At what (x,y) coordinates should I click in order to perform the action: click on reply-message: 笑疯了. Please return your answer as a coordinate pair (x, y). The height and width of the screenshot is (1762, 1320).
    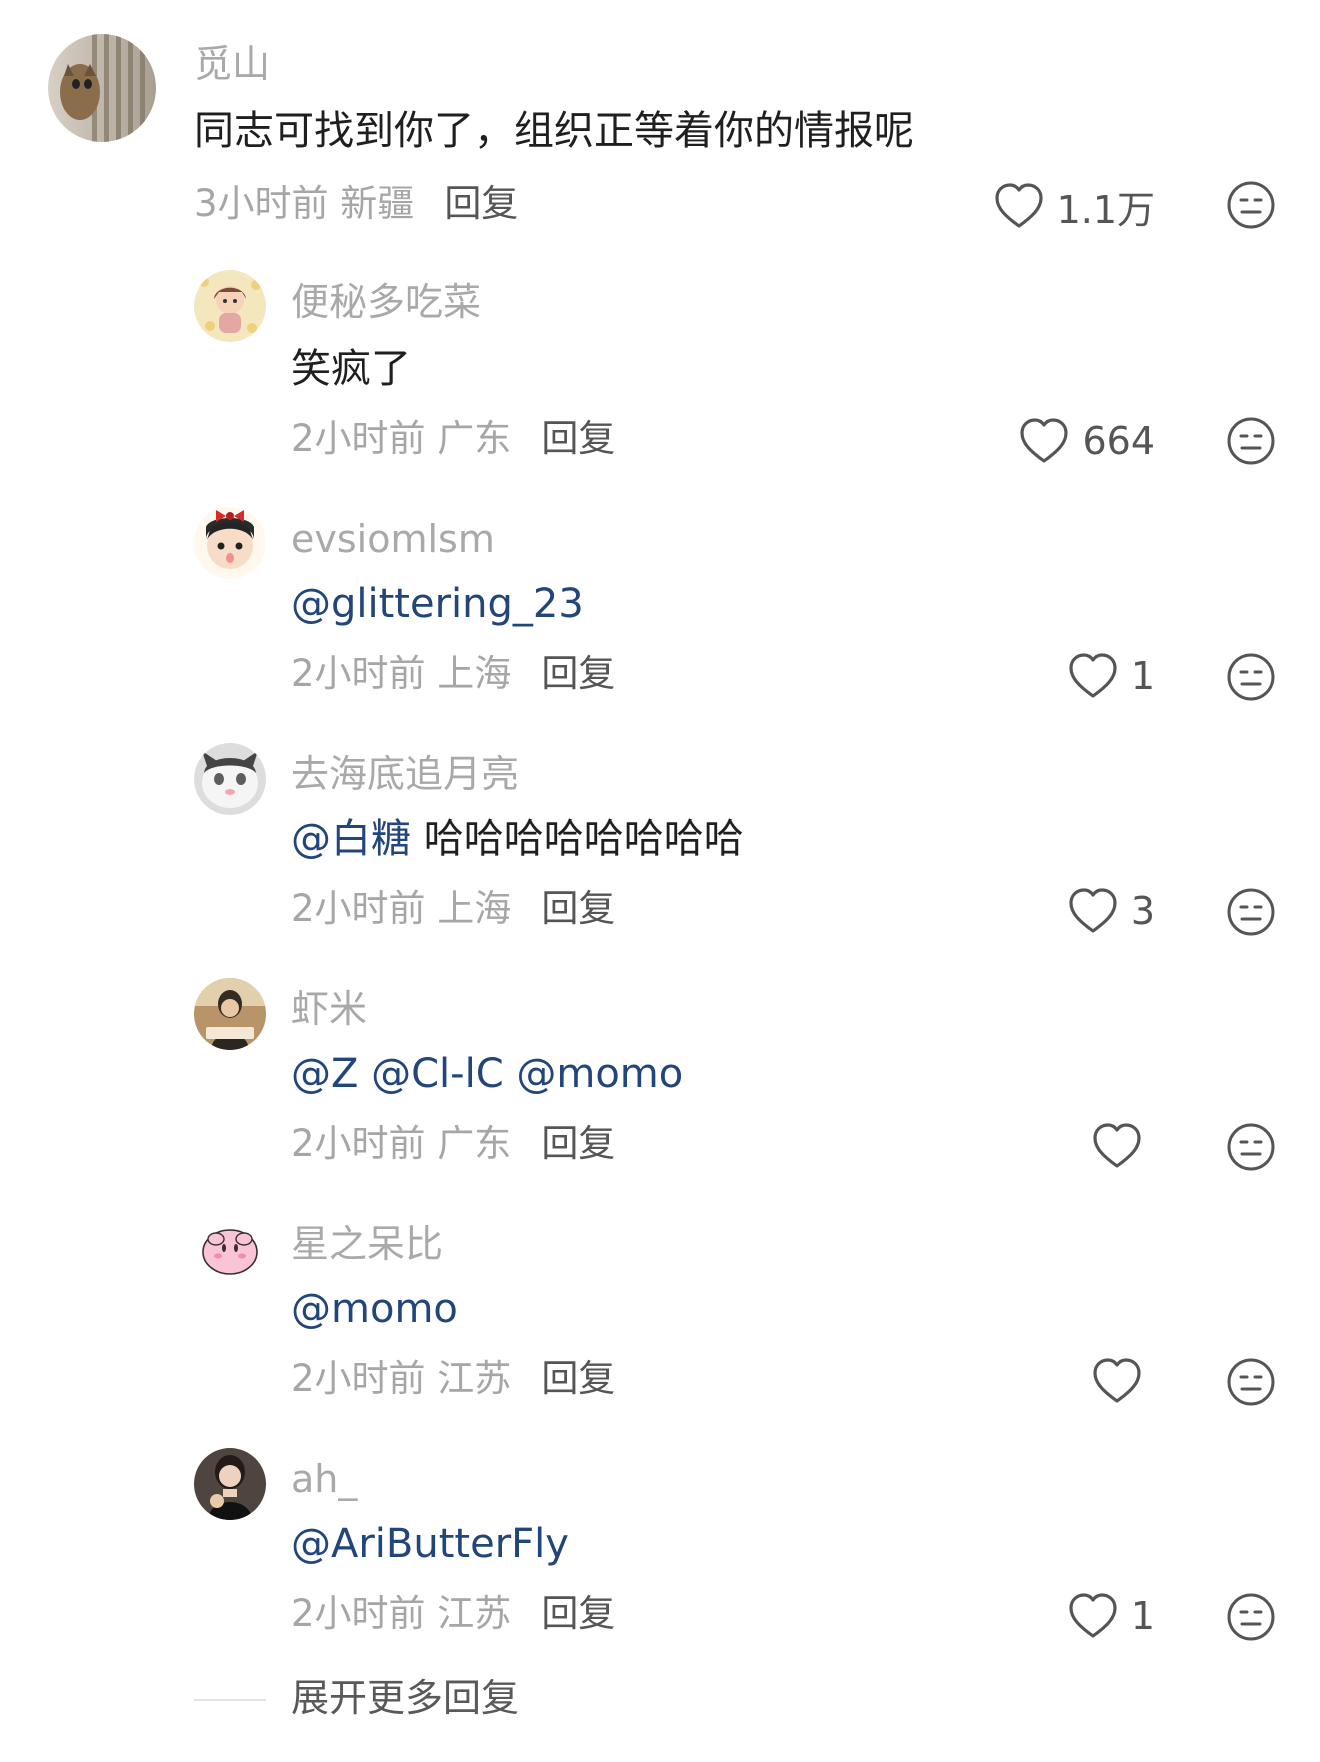
    Looking at the image, I should click on (351, 369).